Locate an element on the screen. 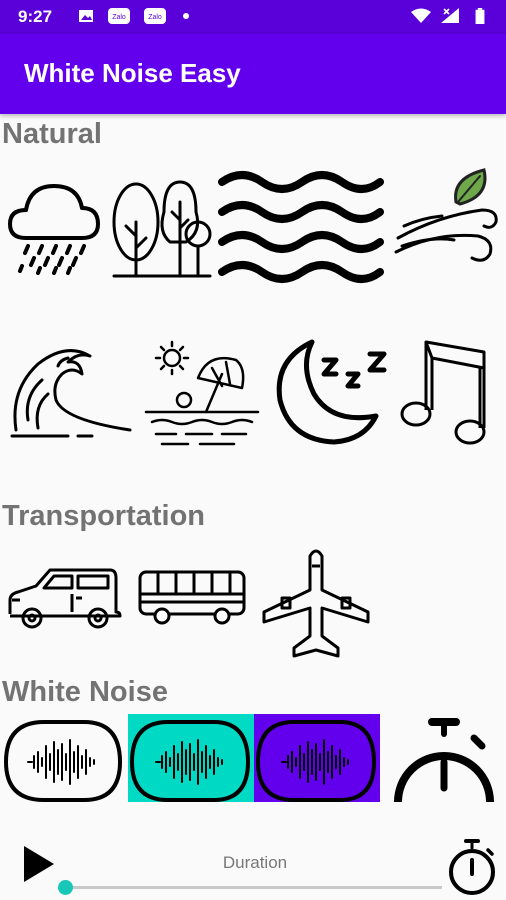 The image size is (506, 900). duration-slider-thumb is located at coordinates (65, 887).